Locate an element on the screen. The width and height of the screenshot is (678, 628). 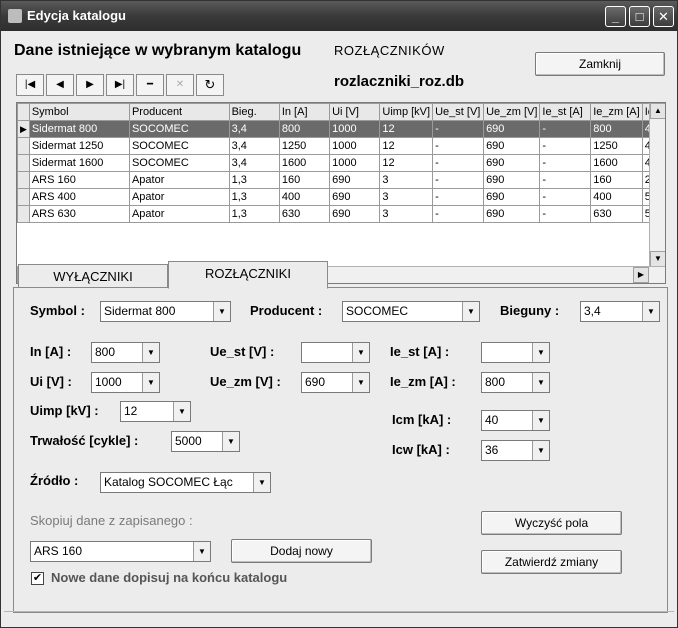
ui-combo: 1000 ▼ is located at coordinates (125, 382).